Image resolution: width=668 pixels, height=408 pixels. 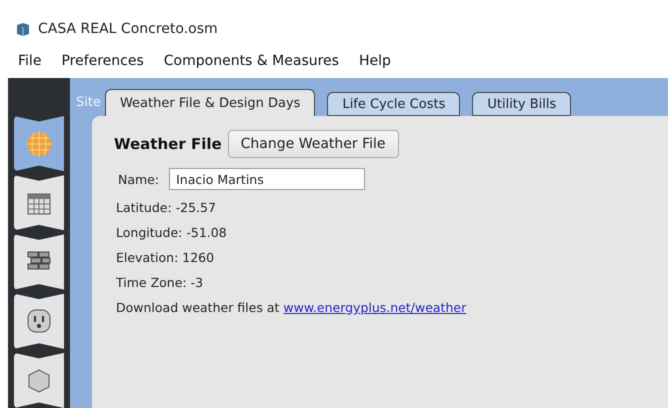 What do you see at coordinates (102, 61) in the screenshot?
I see `menu-item: Preferences` at bounding box center [102, 61].